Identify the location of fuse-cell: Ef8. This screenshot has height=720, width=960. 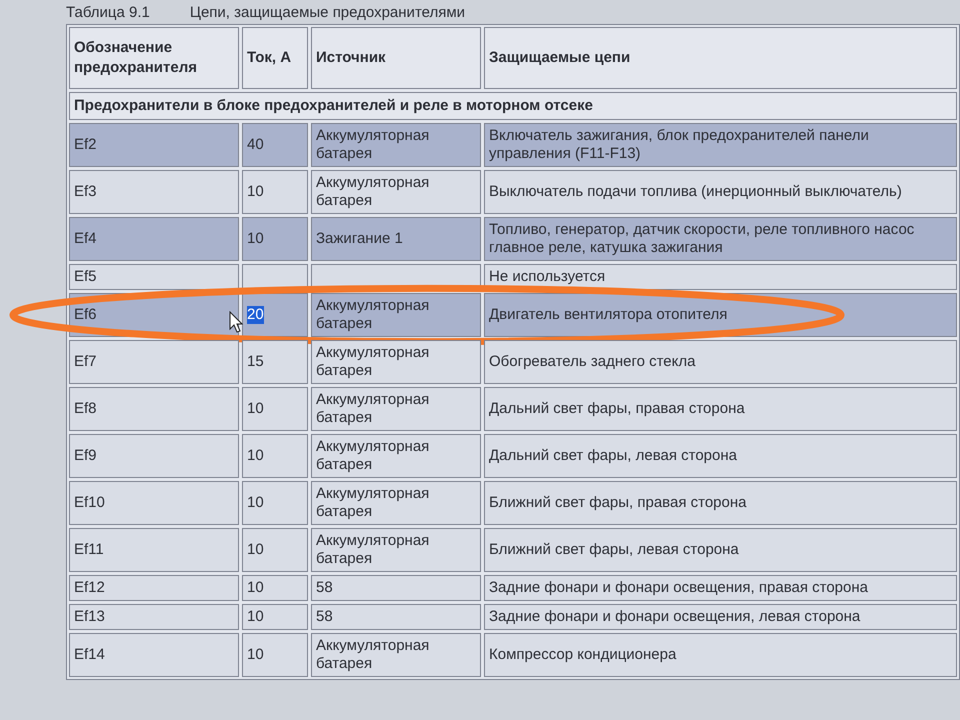
(154, 409).